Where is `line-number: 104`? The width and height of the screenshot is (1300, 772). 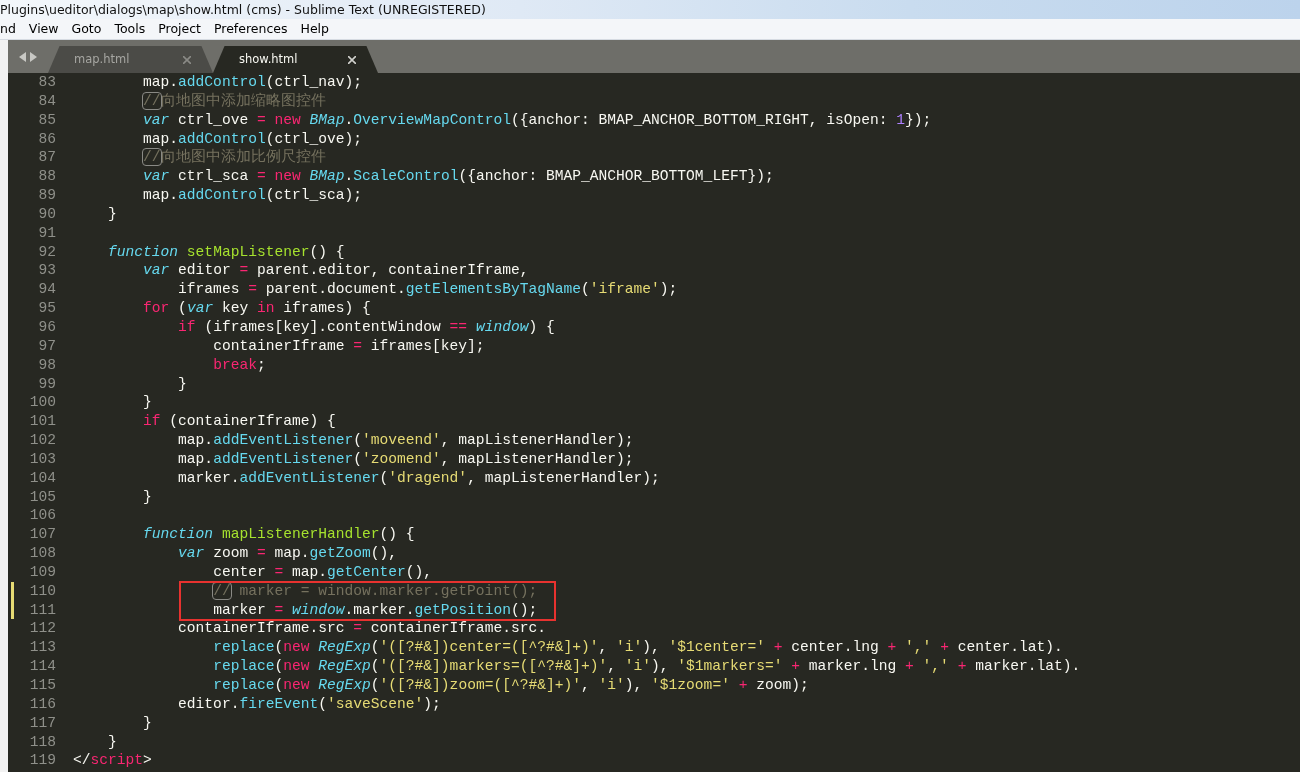
line-number: 104 is located at coordinates (42, 478).